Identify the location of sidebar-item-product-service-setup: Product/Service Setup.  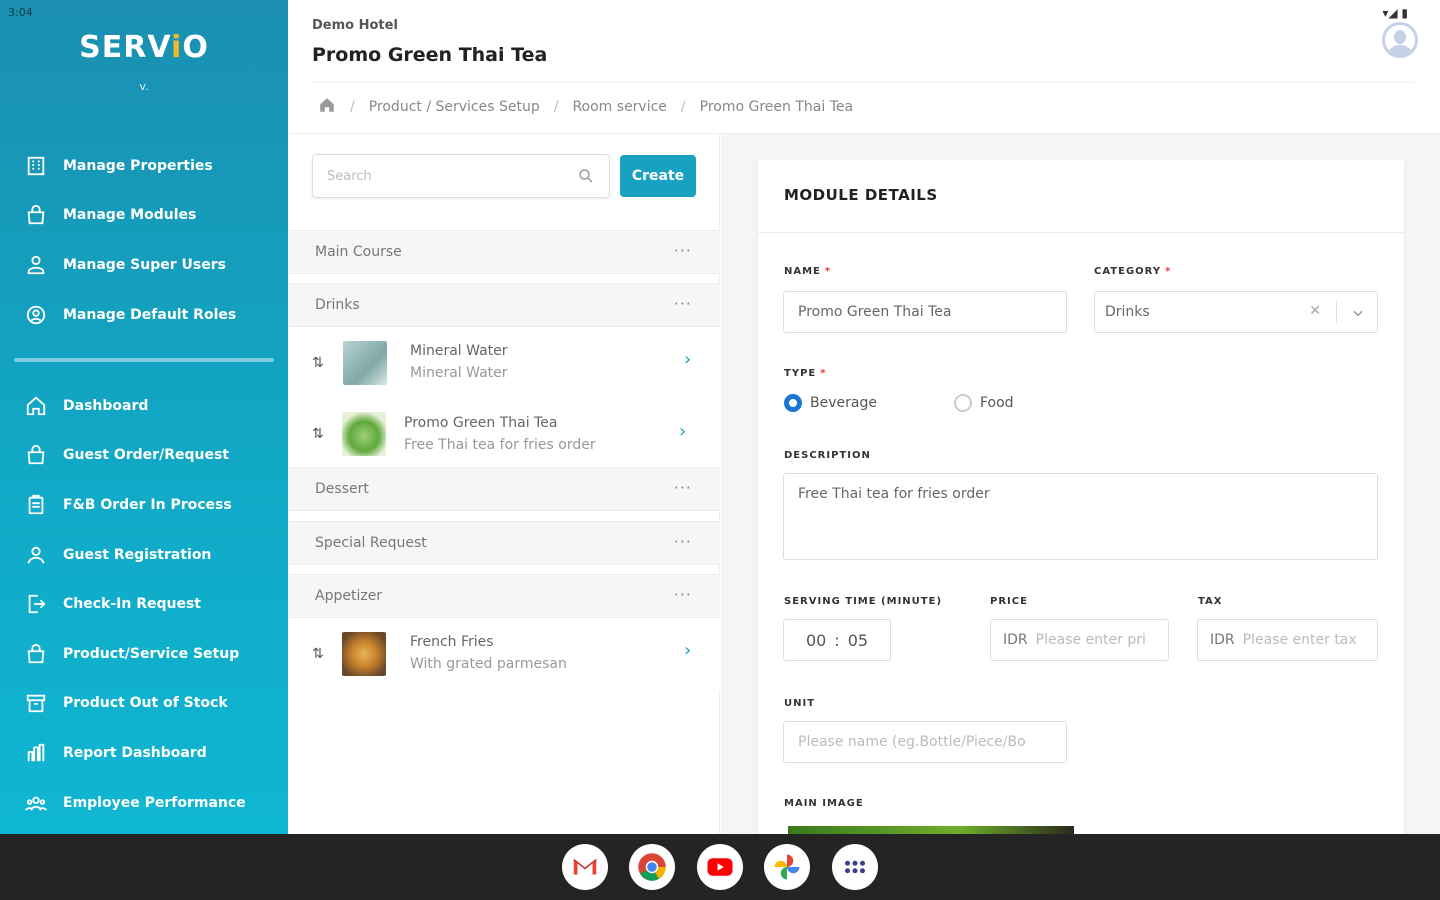
(144, 654).